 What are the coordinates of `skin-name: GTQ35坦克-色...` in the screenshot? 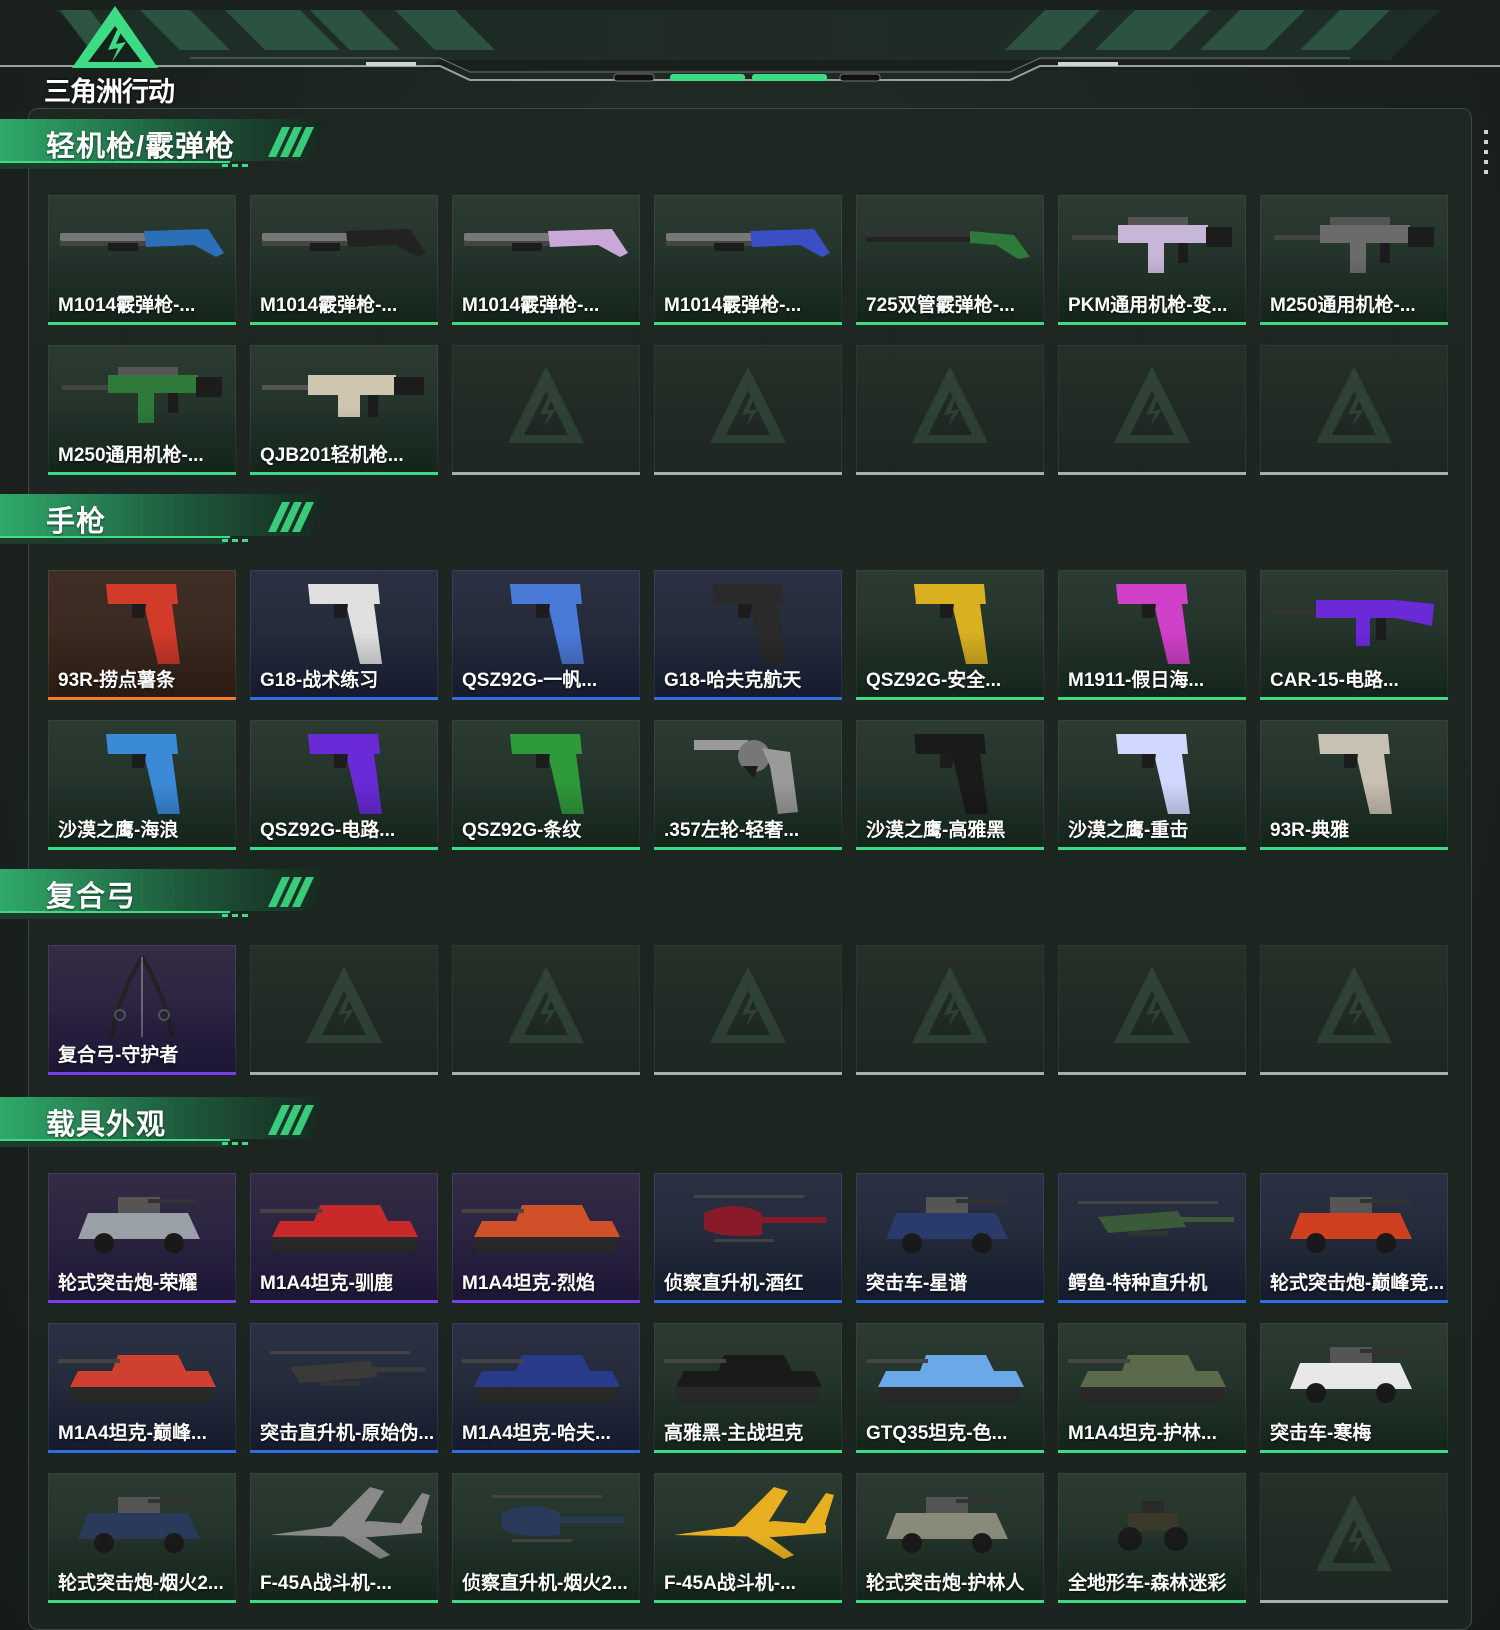 It's located at (937, 1433).